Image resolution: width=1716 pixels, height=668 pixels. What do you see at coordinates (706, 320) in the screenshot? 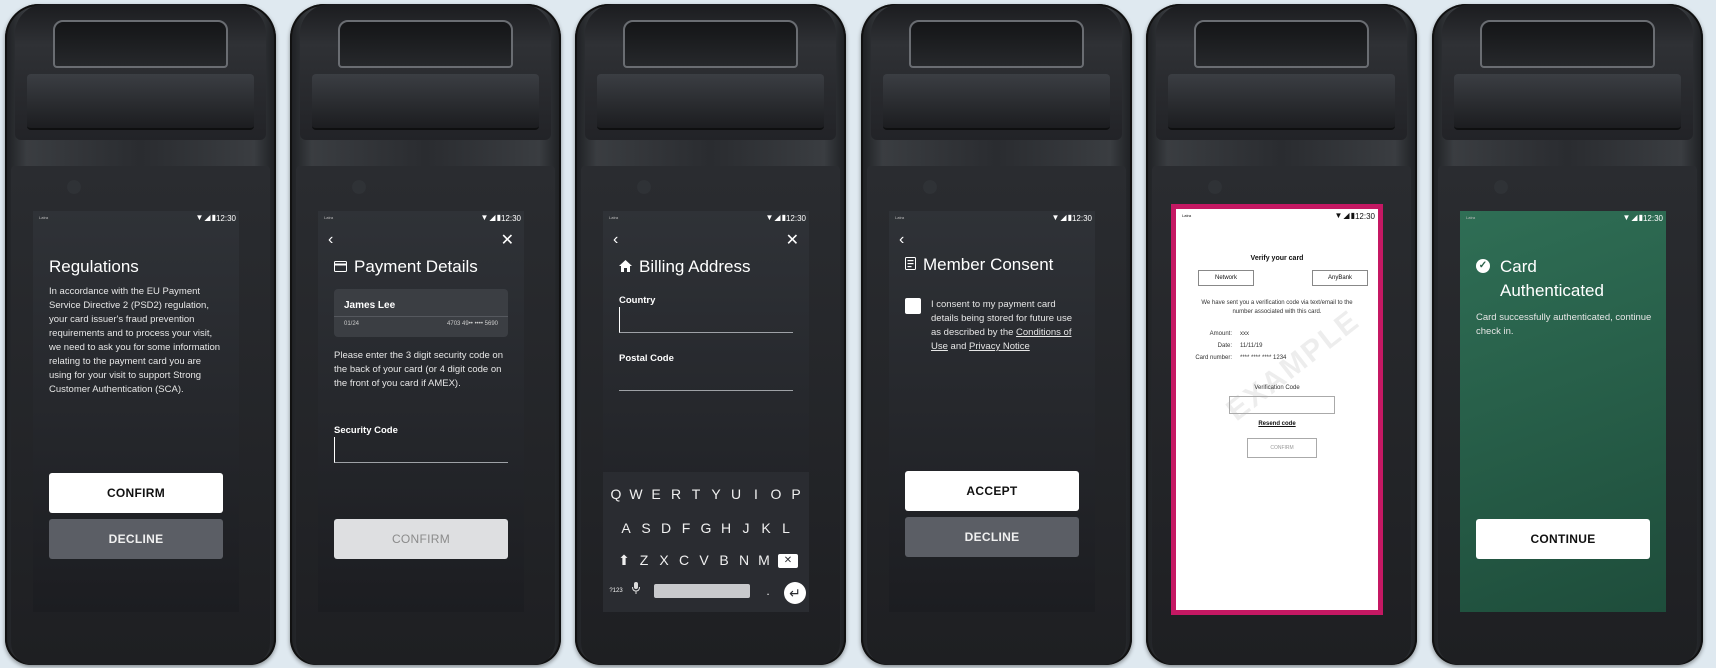
I see `country-input` at bounding box center [706, 320].